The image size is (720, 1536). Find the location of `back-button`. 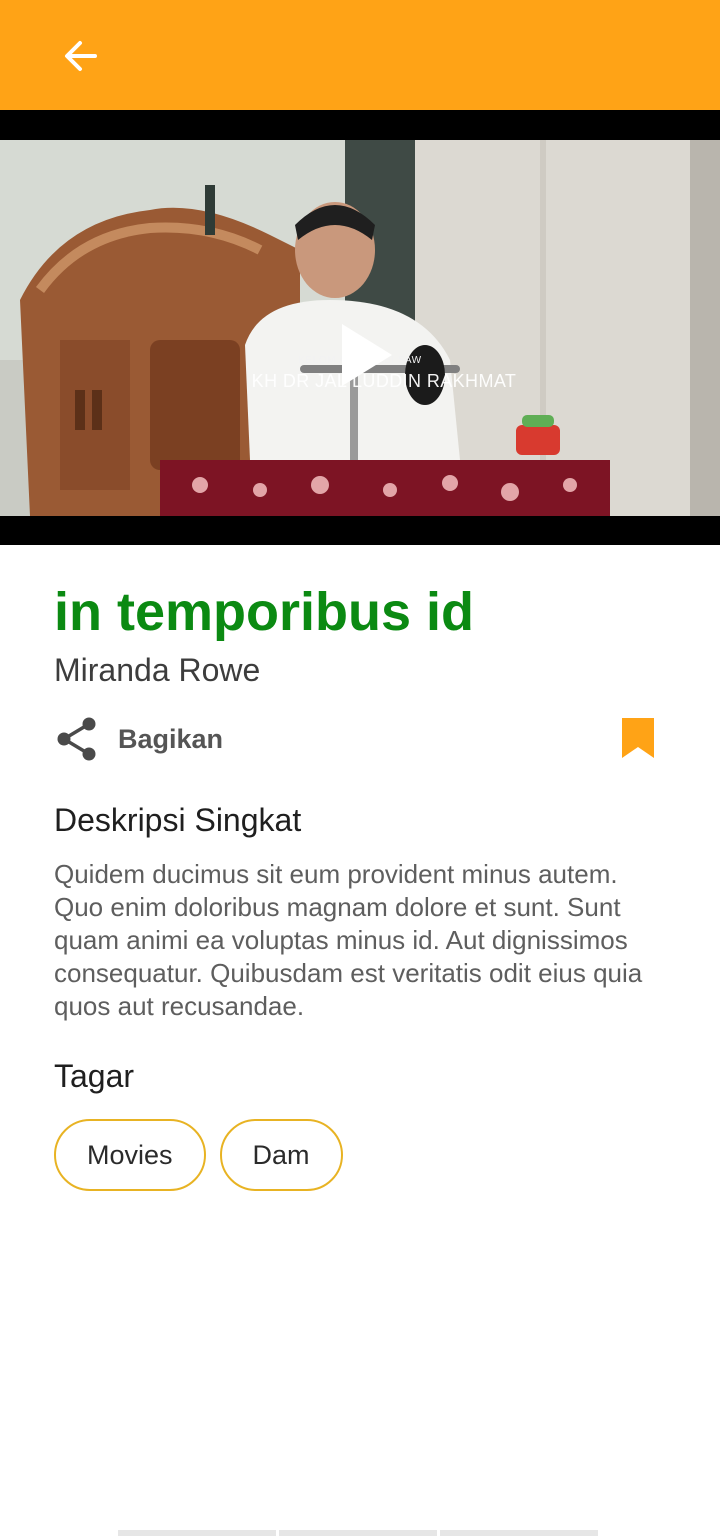

back-button is located at coordinates (81, 56).